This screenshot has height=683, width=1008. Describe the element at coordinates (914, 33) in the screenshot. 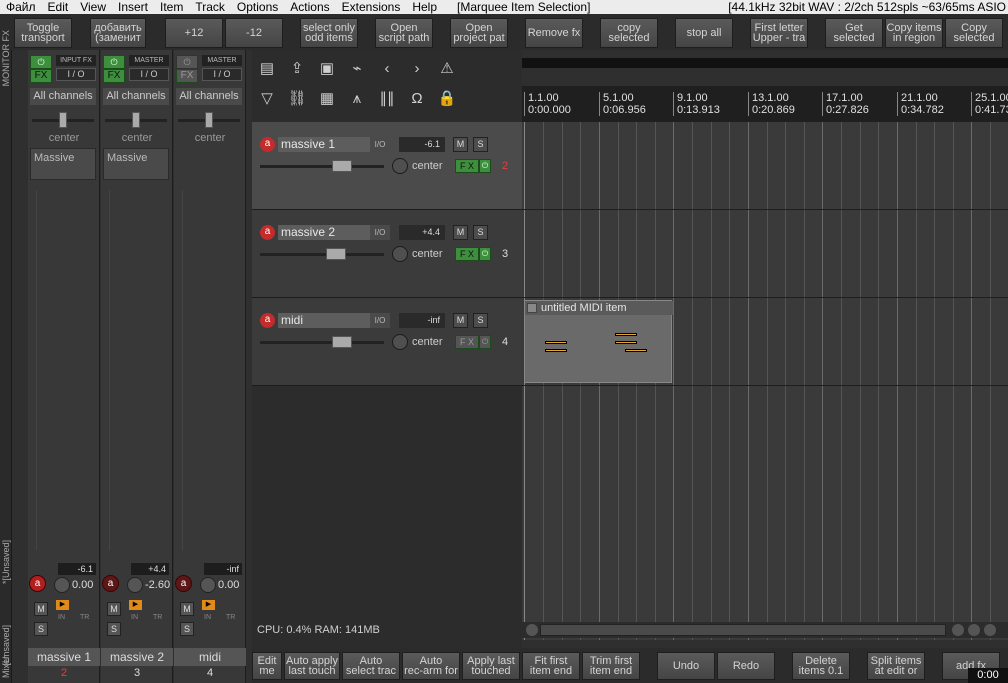

I see `copy-items-region-button: Copy items in region` at that location.